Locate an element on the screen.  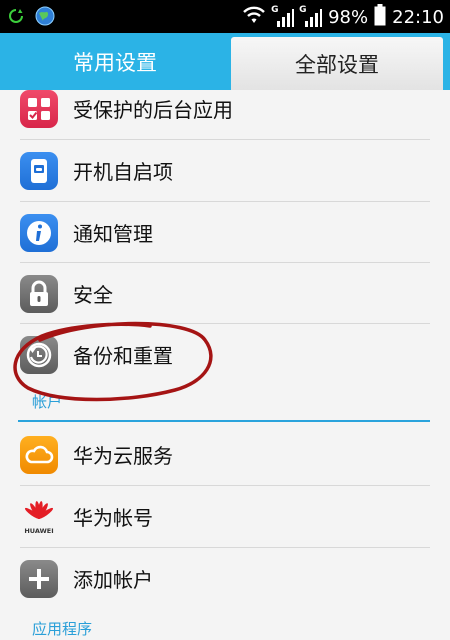
browser-globe-icon is located at coordinates (45, 18).